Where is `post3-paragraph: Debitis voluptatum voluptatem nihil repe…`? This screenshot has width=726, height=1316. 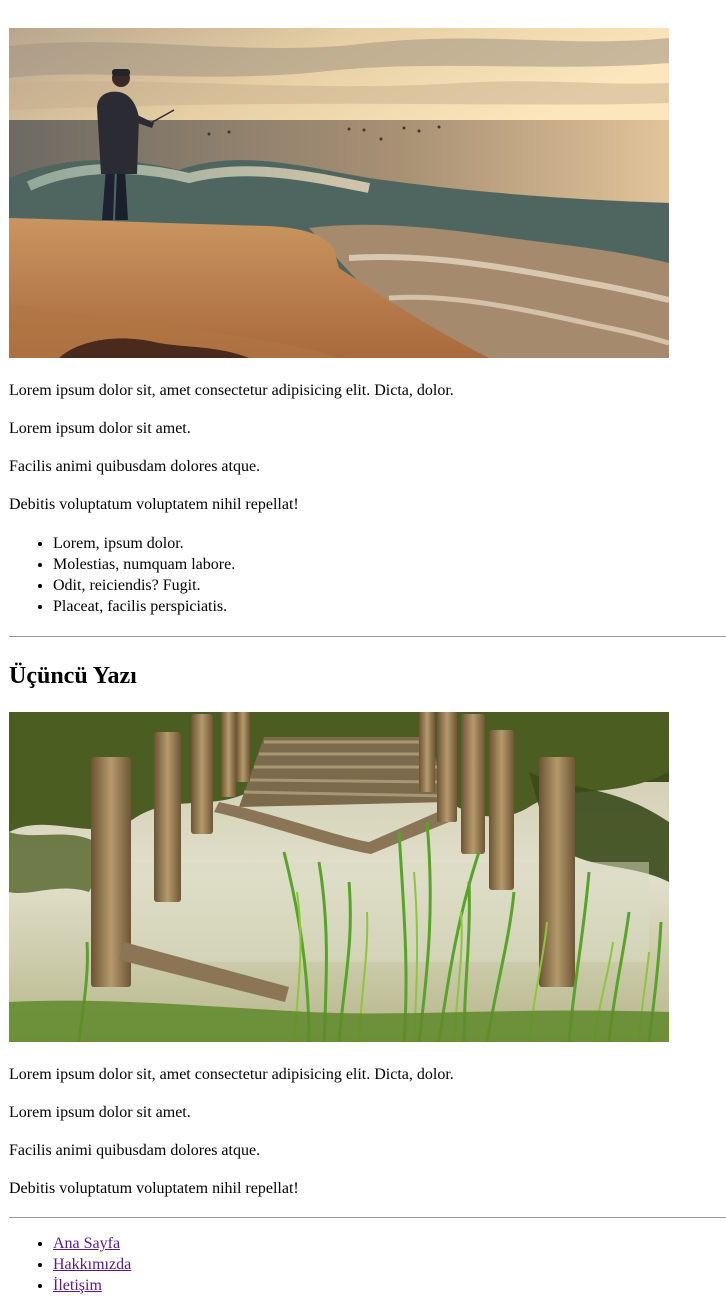 post3-paragraph: Debitis voluptatum voluptatem nihil repe… is located at coordinates (154, 1188).